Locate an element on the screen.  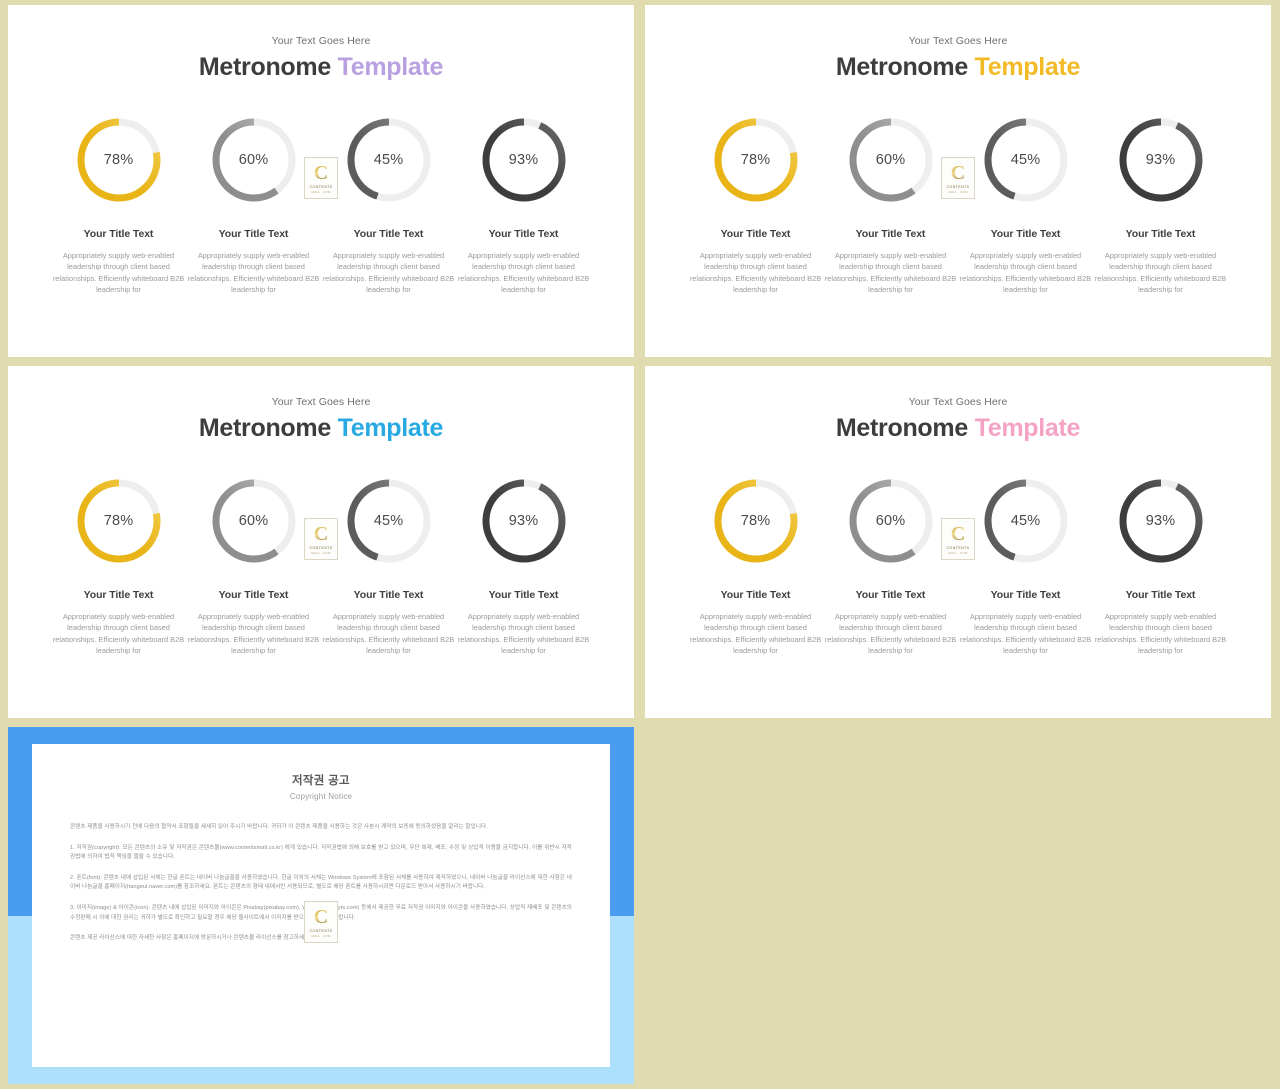
headline-accent: Template is located at coordinates (390, 428).